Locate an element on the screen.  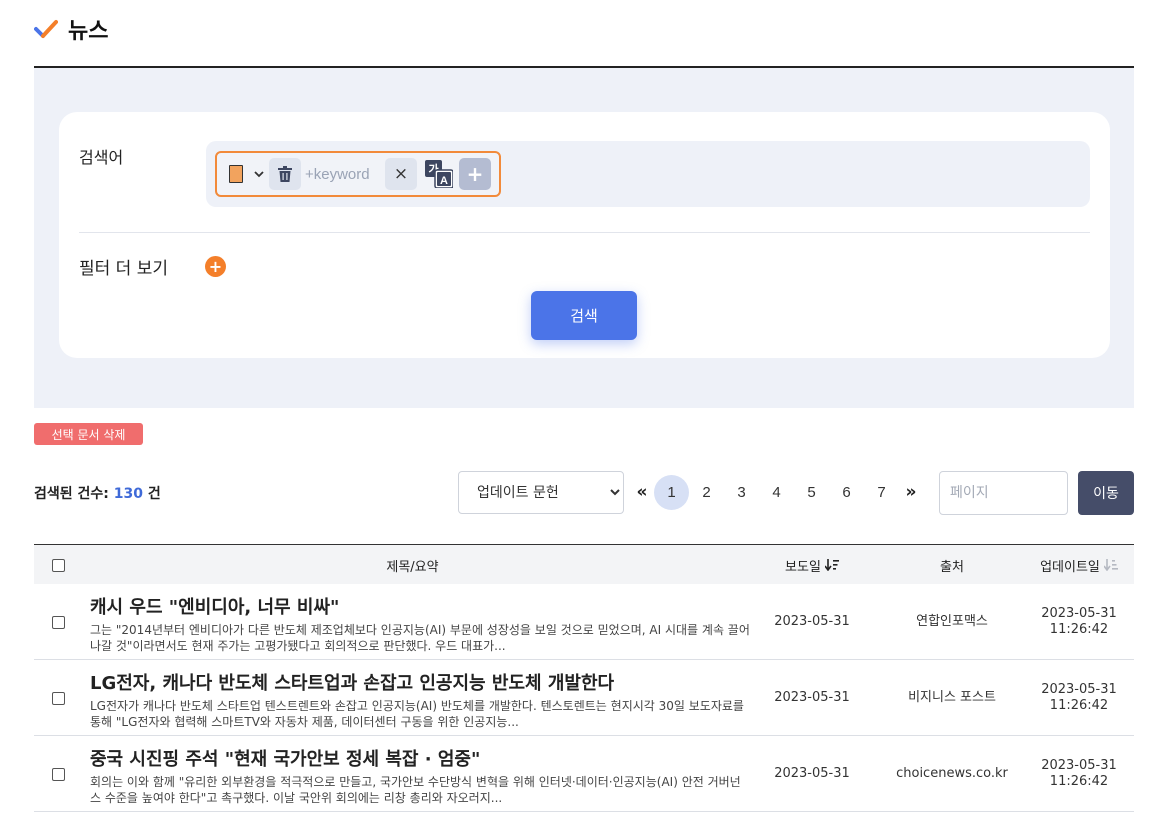
result-count: 검색된 건수: 130 건 is located at coordinates (97, 493).